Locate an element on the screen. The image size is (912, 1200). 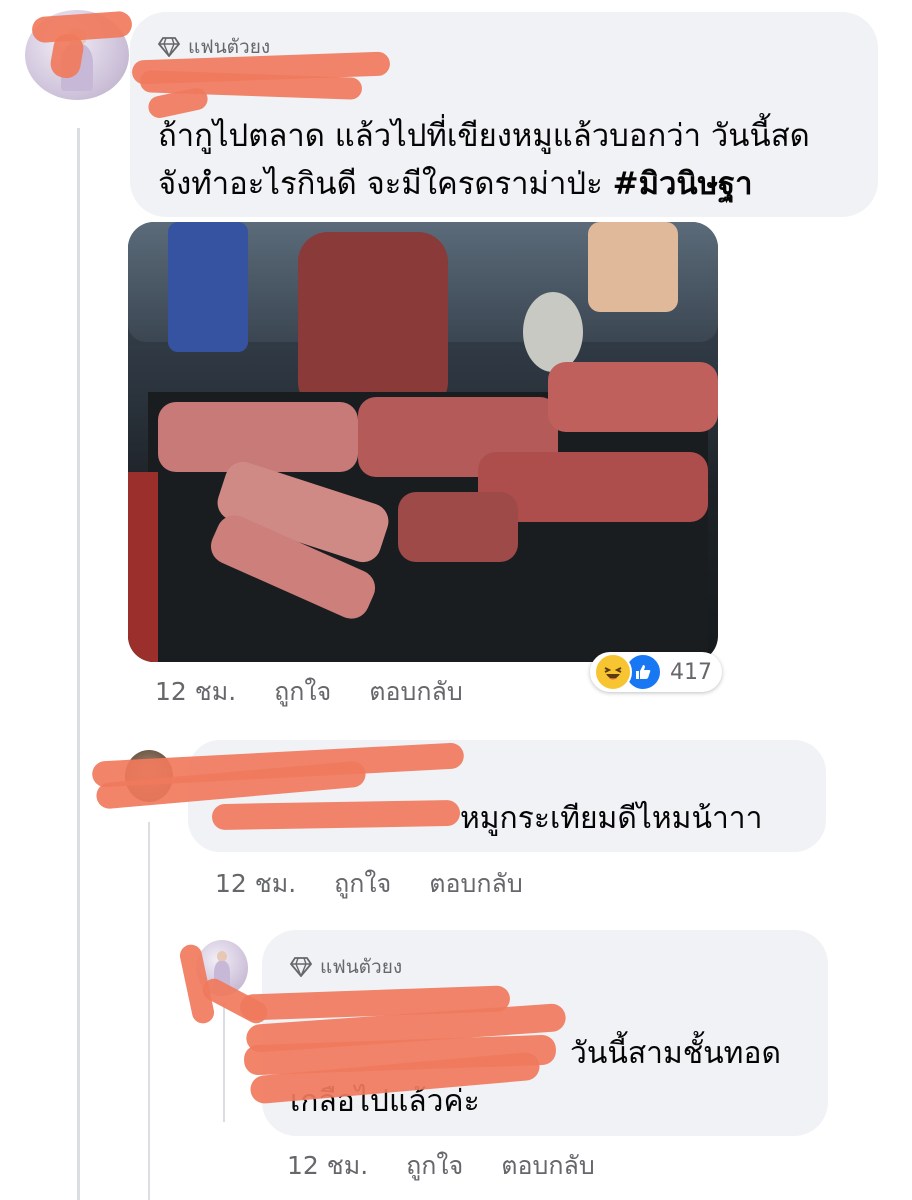
thread-line is located at coordinates (78, 664).